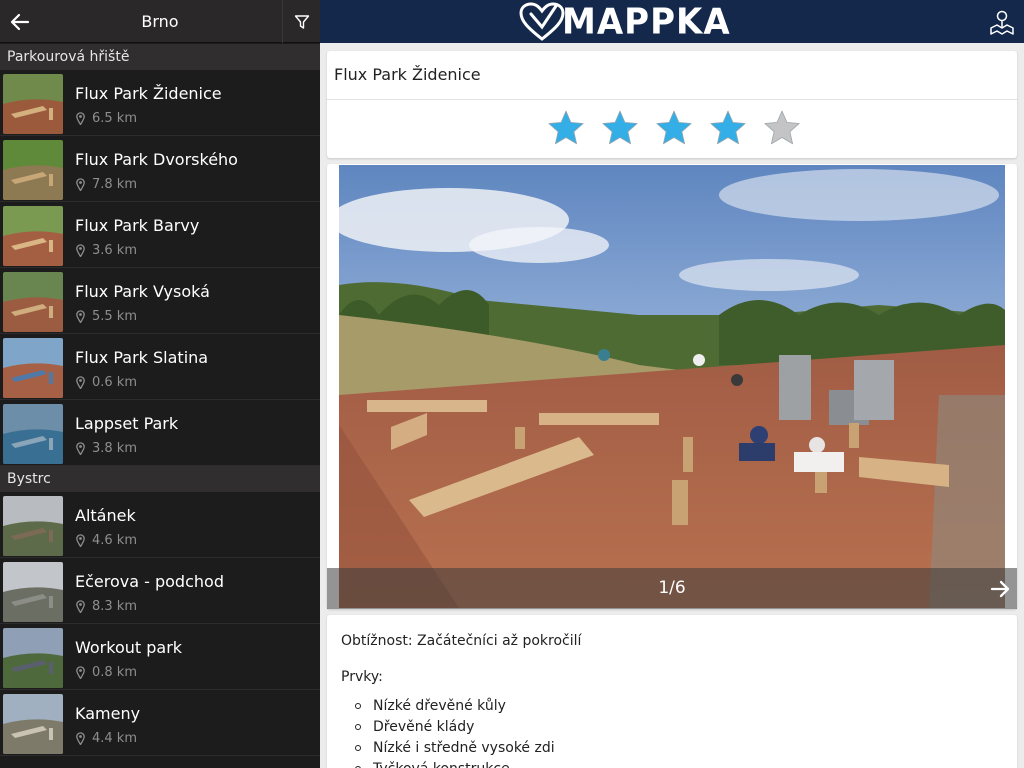 This screenshot has width=1024, height=768. What do you see at coordinates (105, 515) in the screenshot?
I see `place-name: Altánek` at bounding box center [105, 515].